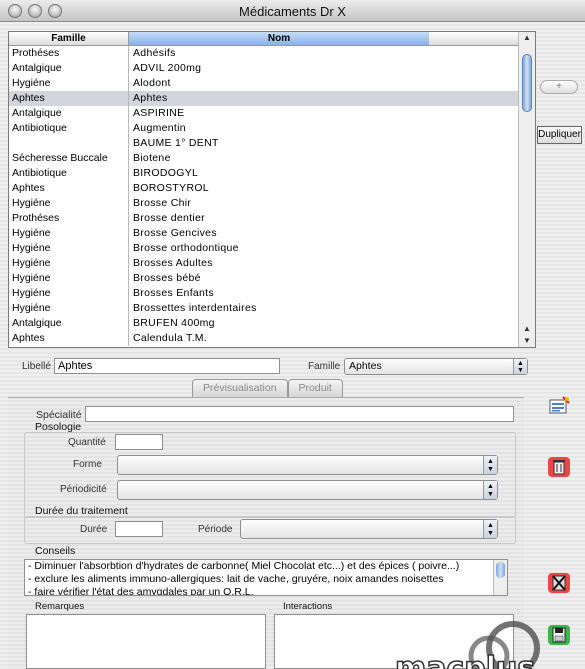  I want to click on table-row: Aphtes BOROSTYROL, so click(264, 188).